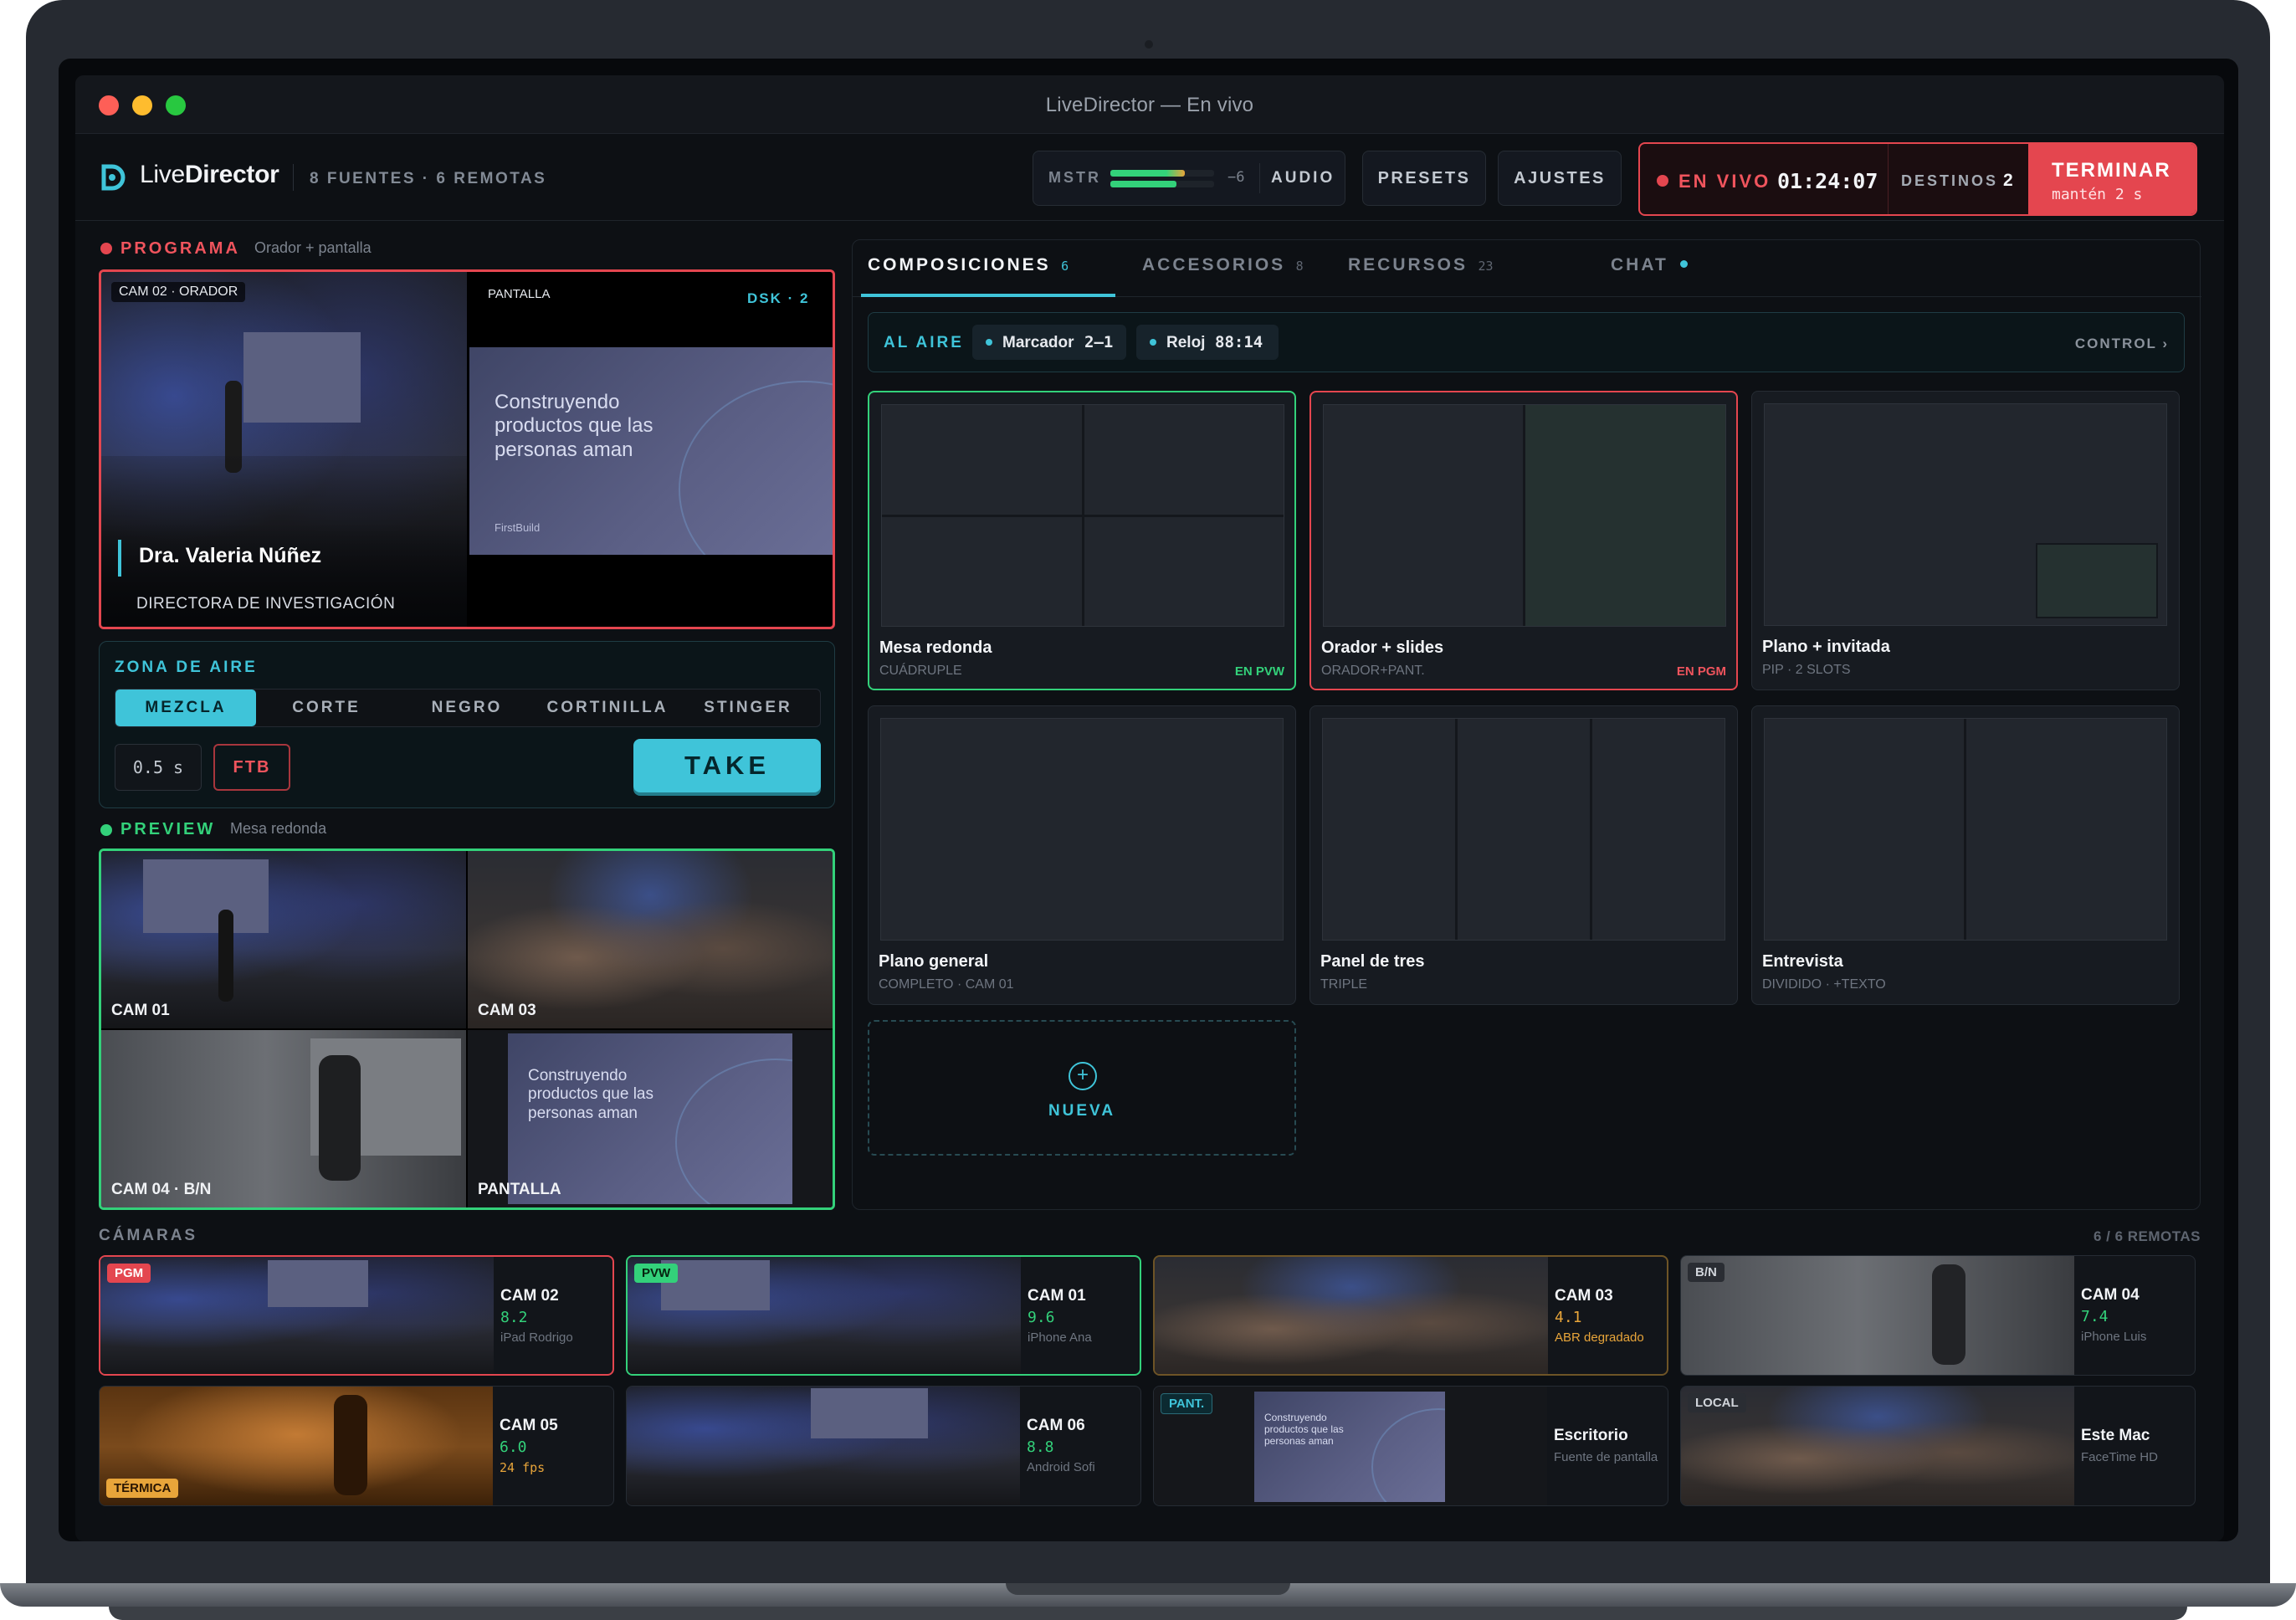 The height and width of the screenshot is (1620, 2296). What do you see at coordinates (2097, 580) in the screenshot?
I see `pip-slot` at bounding box center [2097, 580].